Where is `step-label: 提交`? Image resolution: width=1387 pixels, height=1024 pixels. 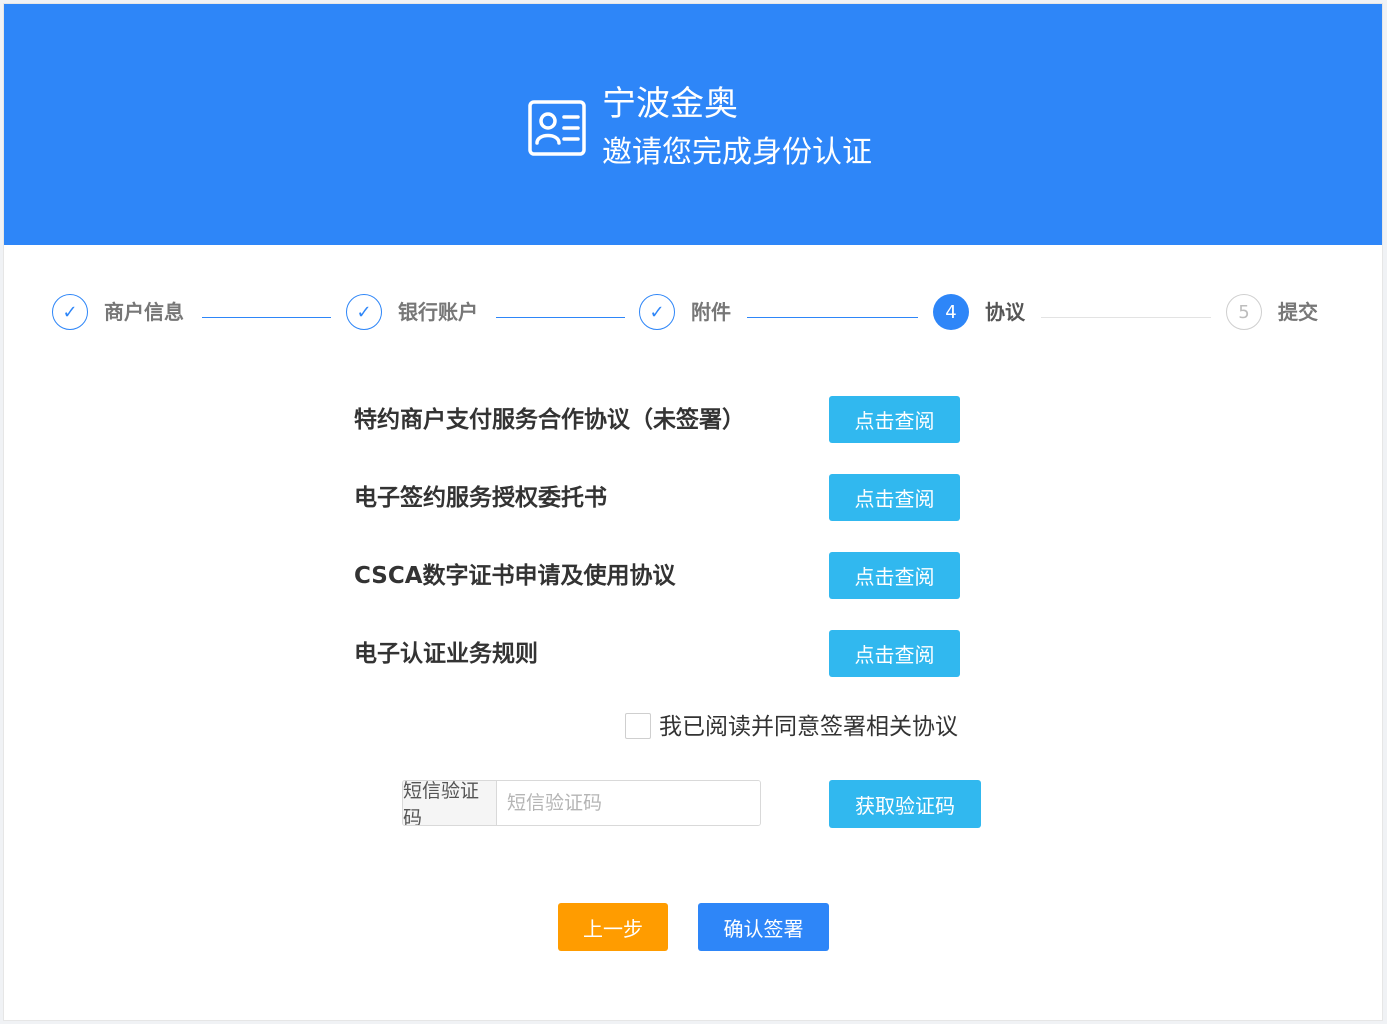
step-label: 提交 is located at coordinates (1298, 312).